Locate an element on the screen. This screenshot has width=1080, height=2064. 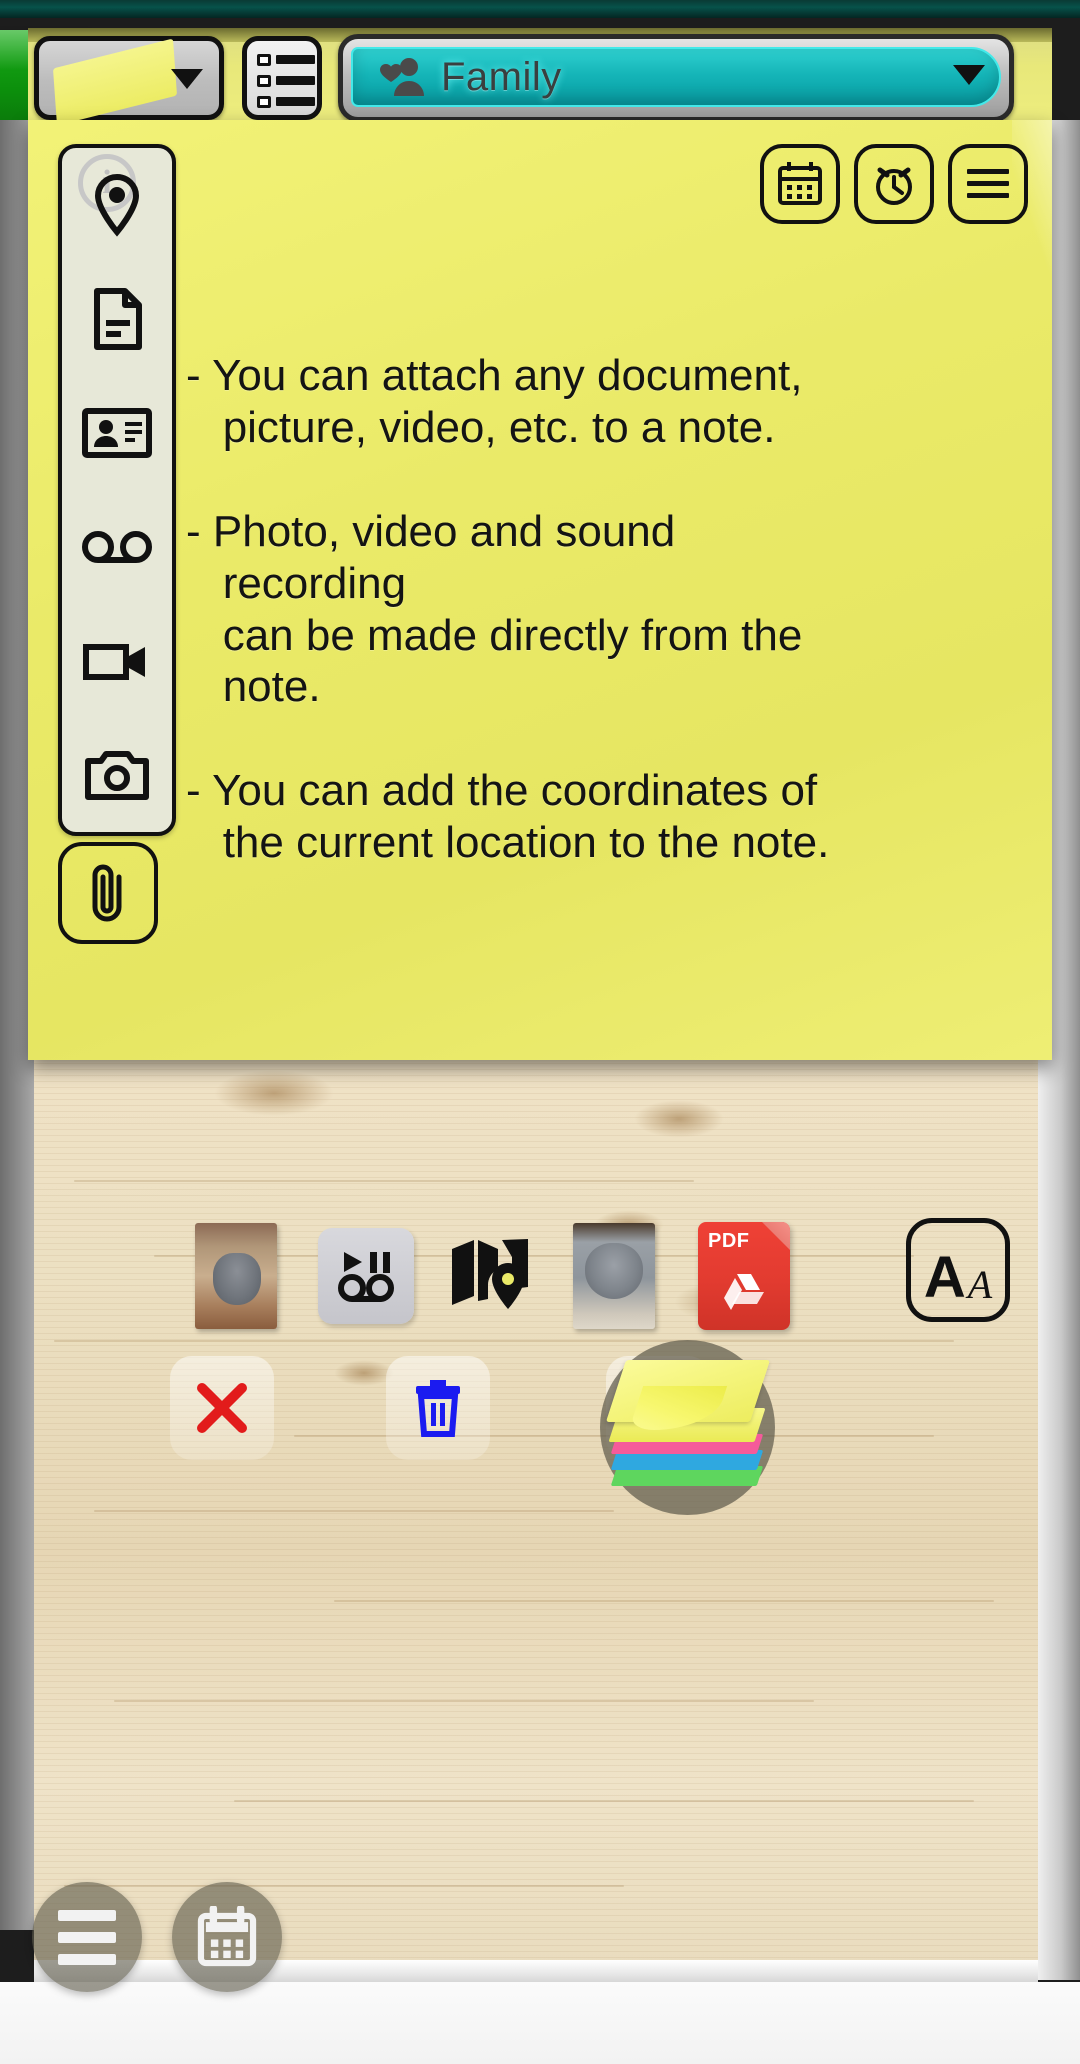
pdf-drive-icon: PDF is located at coordinates (744, 1276).